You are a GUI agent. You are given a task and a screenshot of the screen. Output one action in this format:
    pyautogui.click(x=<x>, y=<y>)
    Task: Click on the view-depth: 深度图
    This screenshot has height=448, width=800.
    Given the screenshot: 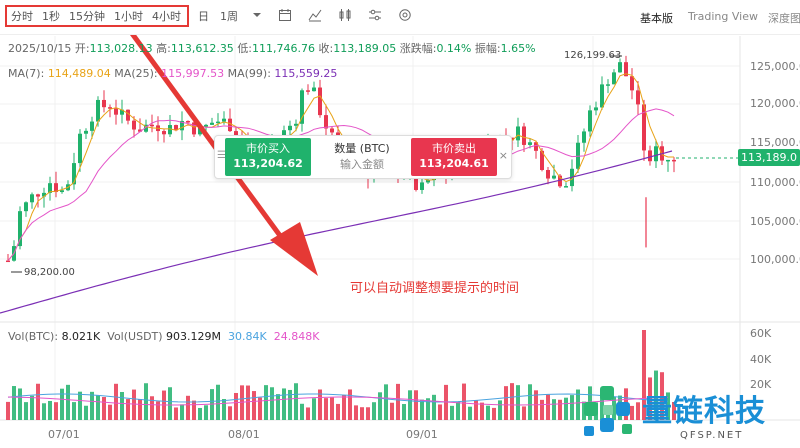 What is the action you would take?
    pyautogui.click(x=784, y=18)
    